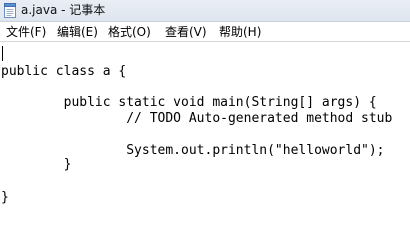 This screenshot has height=240, width=410. Describe the element at coordinates (240, 32) in the screenshot. I see `menu-help: 帮助(H)` at that location.